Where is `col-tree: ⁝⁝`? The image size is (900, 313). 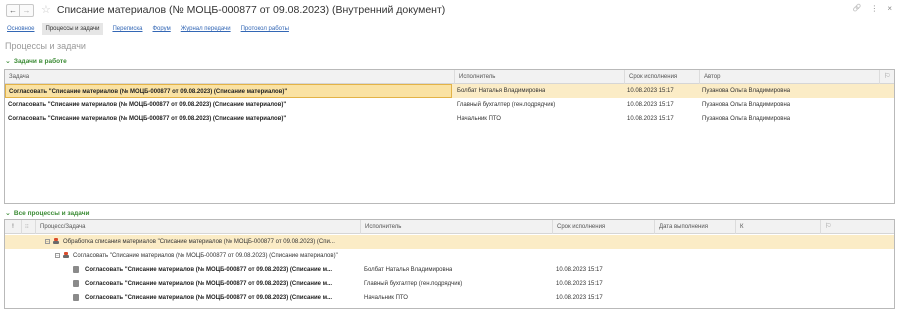
col-tree: ⁝⁝ is located at coordinates (28, 227).